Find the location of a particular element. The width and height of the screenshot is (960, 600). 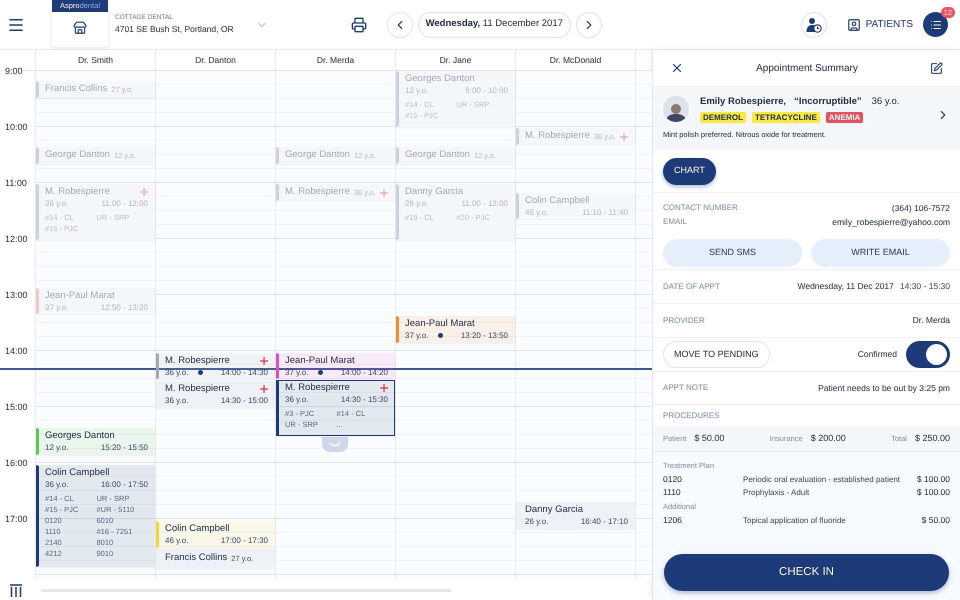

time-label: 16:00 is located at coordinates (16, 463).